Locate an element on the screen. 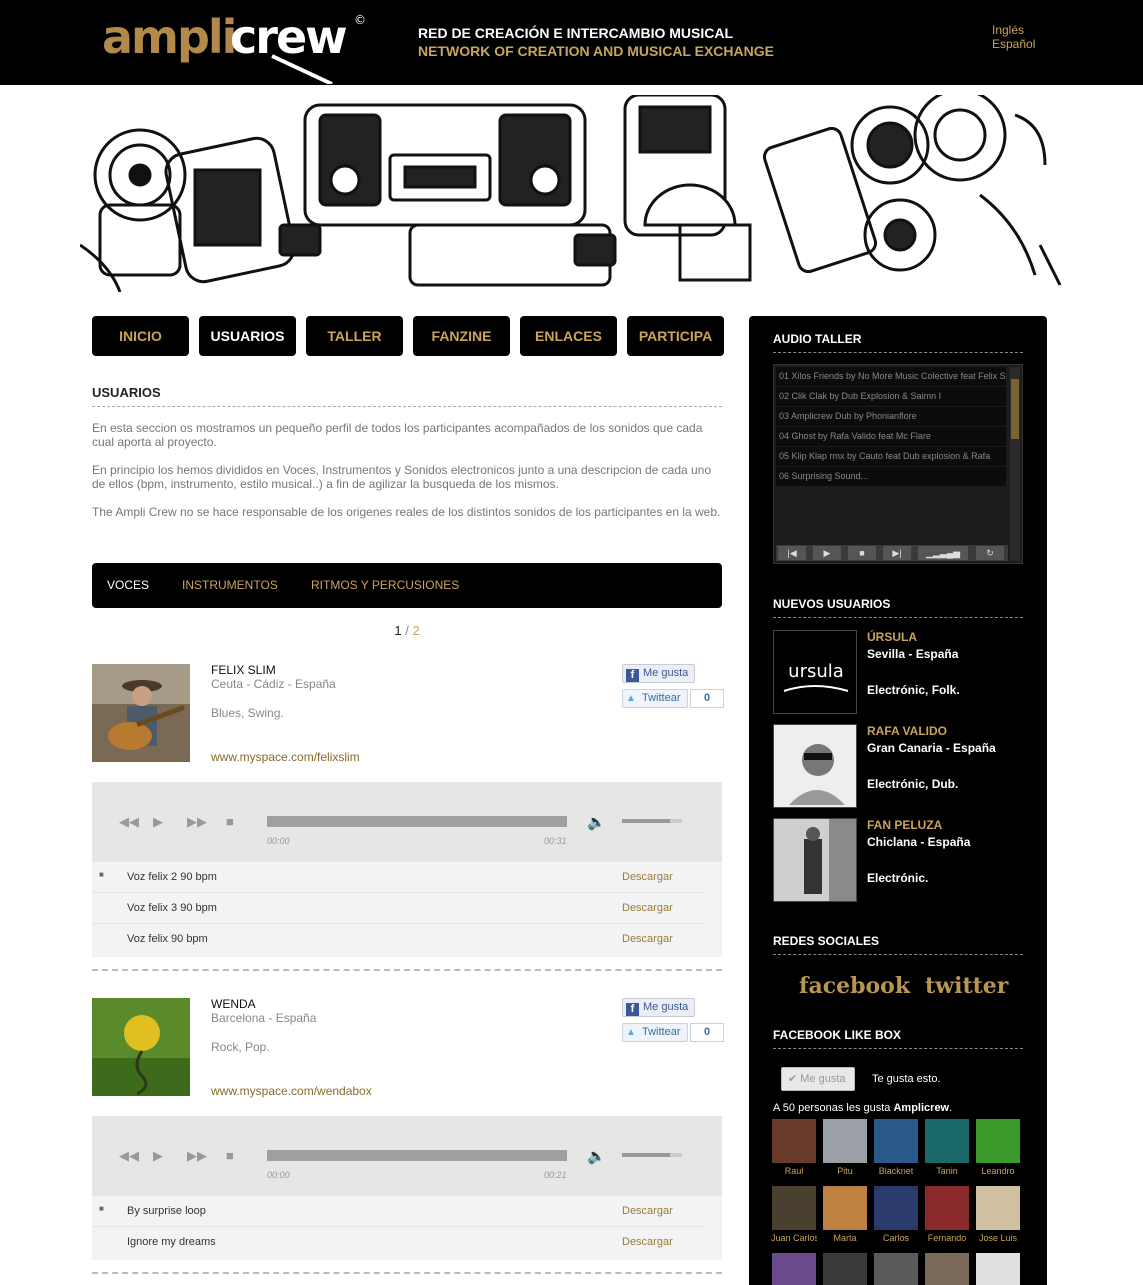 The image size is (1143, 1285). fan-item: Leandro is located at coordinates (998, 1147).